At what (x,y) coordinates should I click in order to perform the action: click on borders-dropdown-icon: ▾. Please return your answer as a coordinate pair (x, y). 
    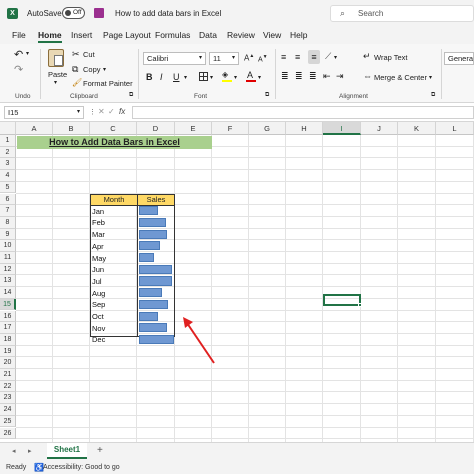
    Looking at the image, I should click on (211, 77).